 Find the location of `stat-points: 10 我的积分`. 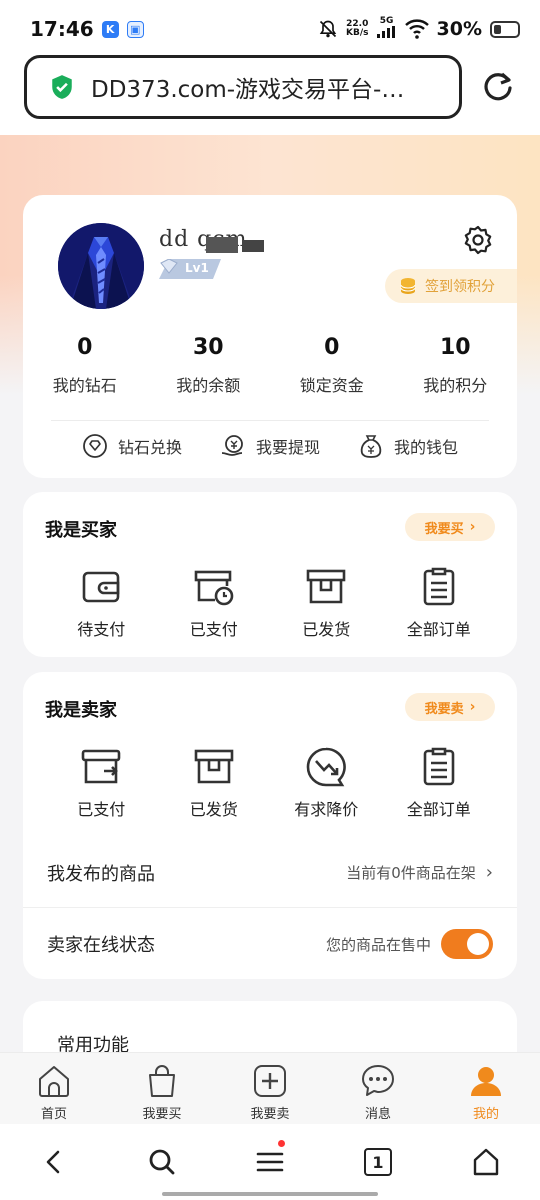

stat-points: 10 我的积分 is located at coordinates (456, 365).